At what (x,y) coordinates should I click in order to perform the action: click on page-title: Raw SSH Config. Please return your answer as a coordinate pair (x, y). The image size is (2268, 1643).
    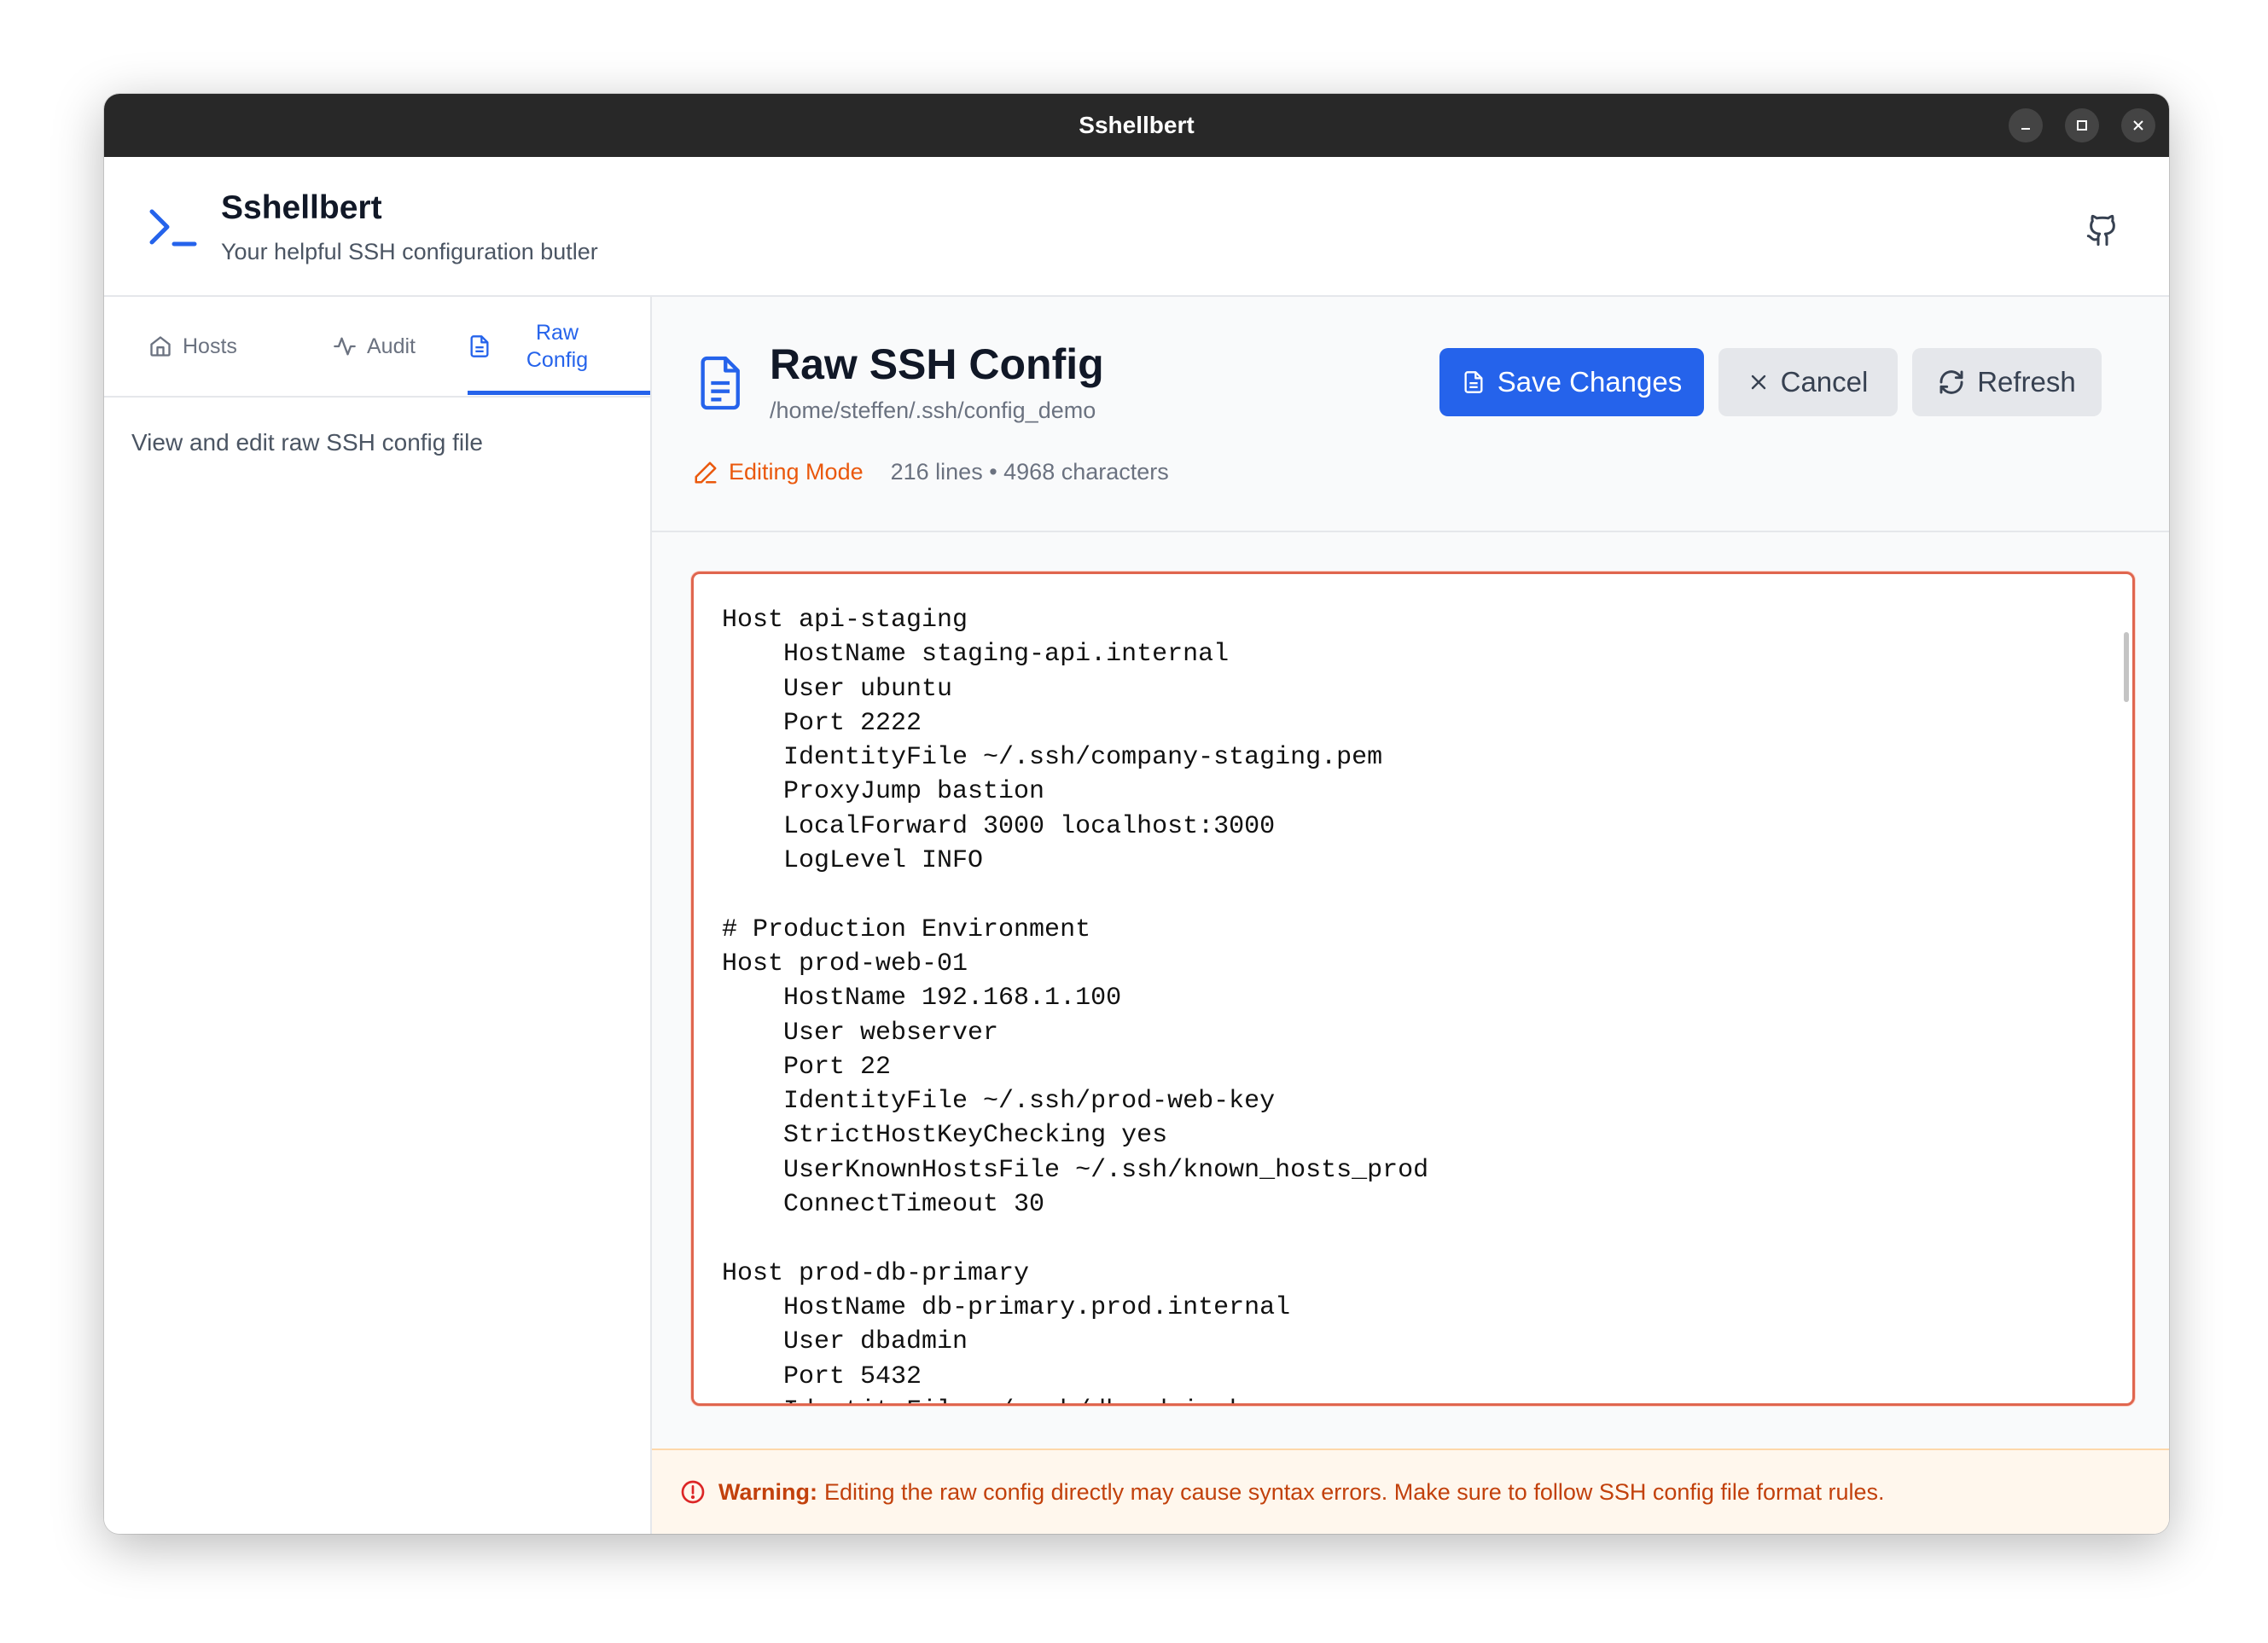
    Looking at the image, I should click on (937, 364).